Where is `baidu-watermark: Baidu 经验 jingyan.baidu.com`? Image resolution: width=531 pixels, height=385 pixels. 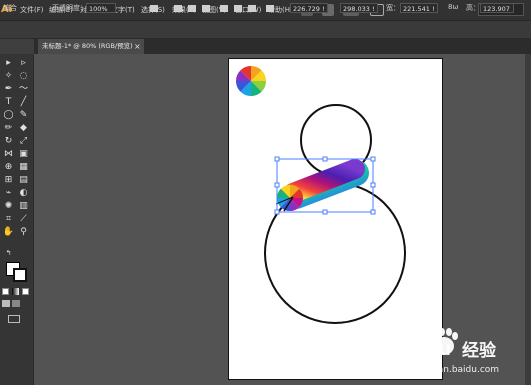 baidu-watermark: Baidu 经验 jingyan.baidu.com is located at coordinates (448, 351).